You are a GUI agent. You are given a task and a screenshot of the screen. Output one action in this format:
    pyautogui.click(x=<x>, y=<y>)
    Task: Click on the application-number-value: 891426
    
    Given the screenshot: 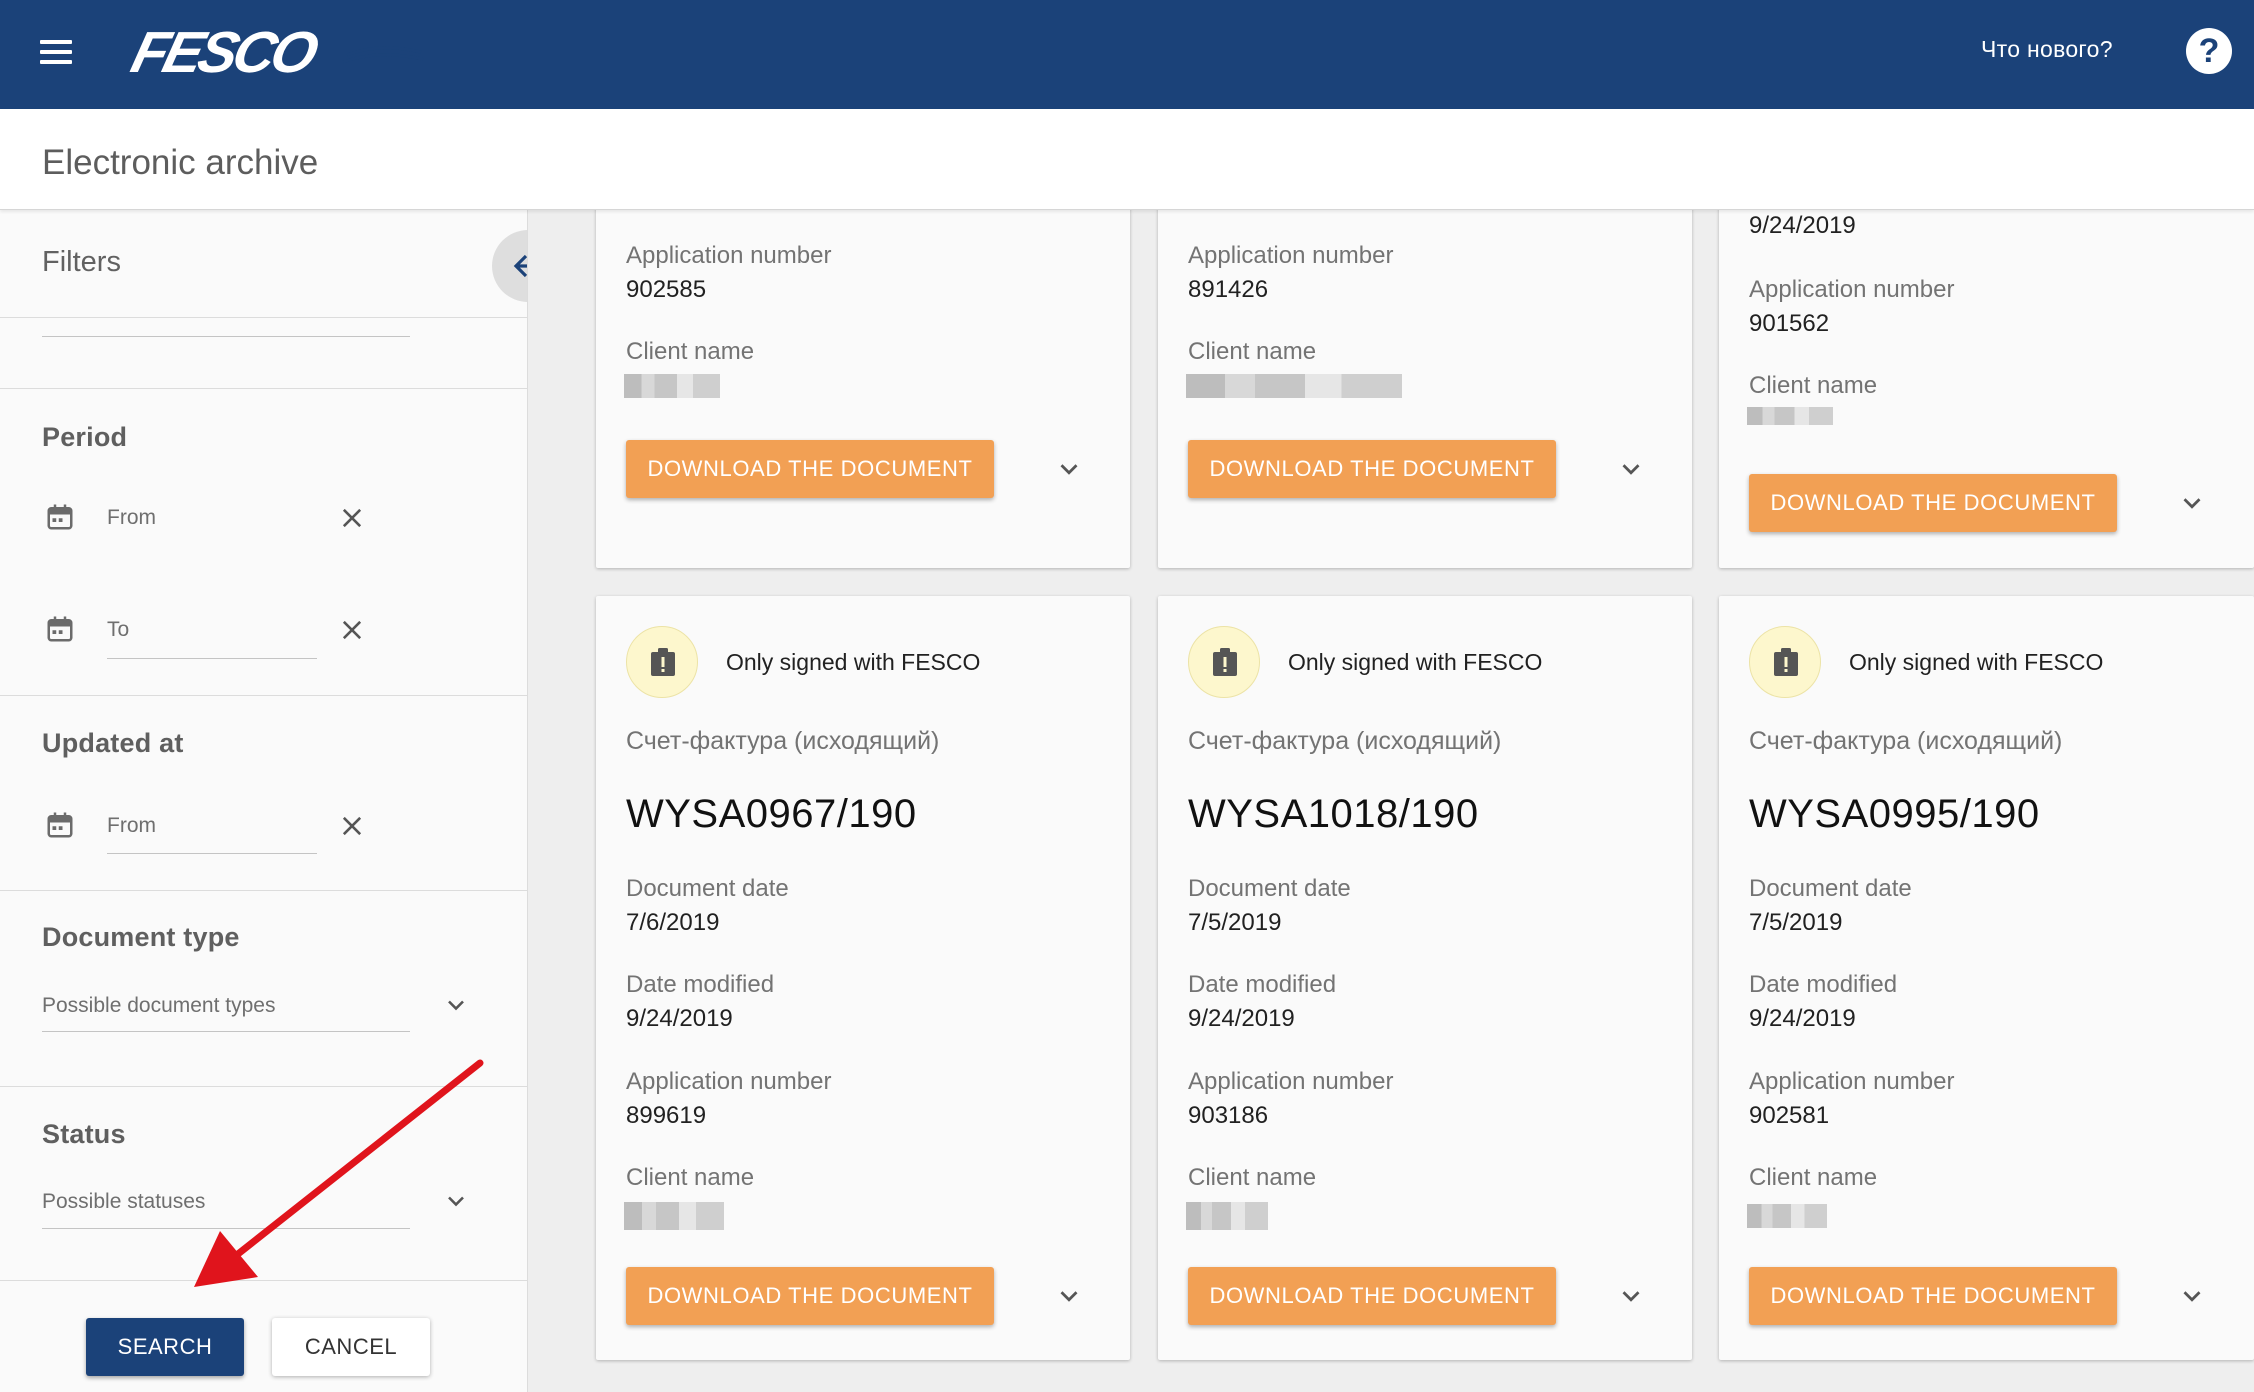 What is the action you would take?
    pyautogui.click(x=1228, y=289)
    